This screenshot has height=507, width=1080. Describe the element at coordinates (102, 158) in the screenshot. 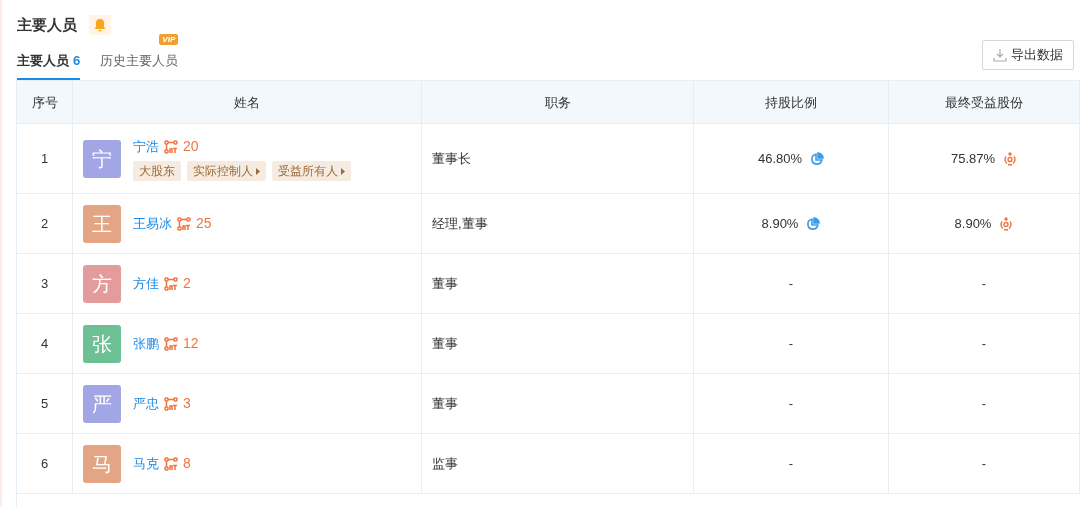

I see `avatar: 宁` at that location.